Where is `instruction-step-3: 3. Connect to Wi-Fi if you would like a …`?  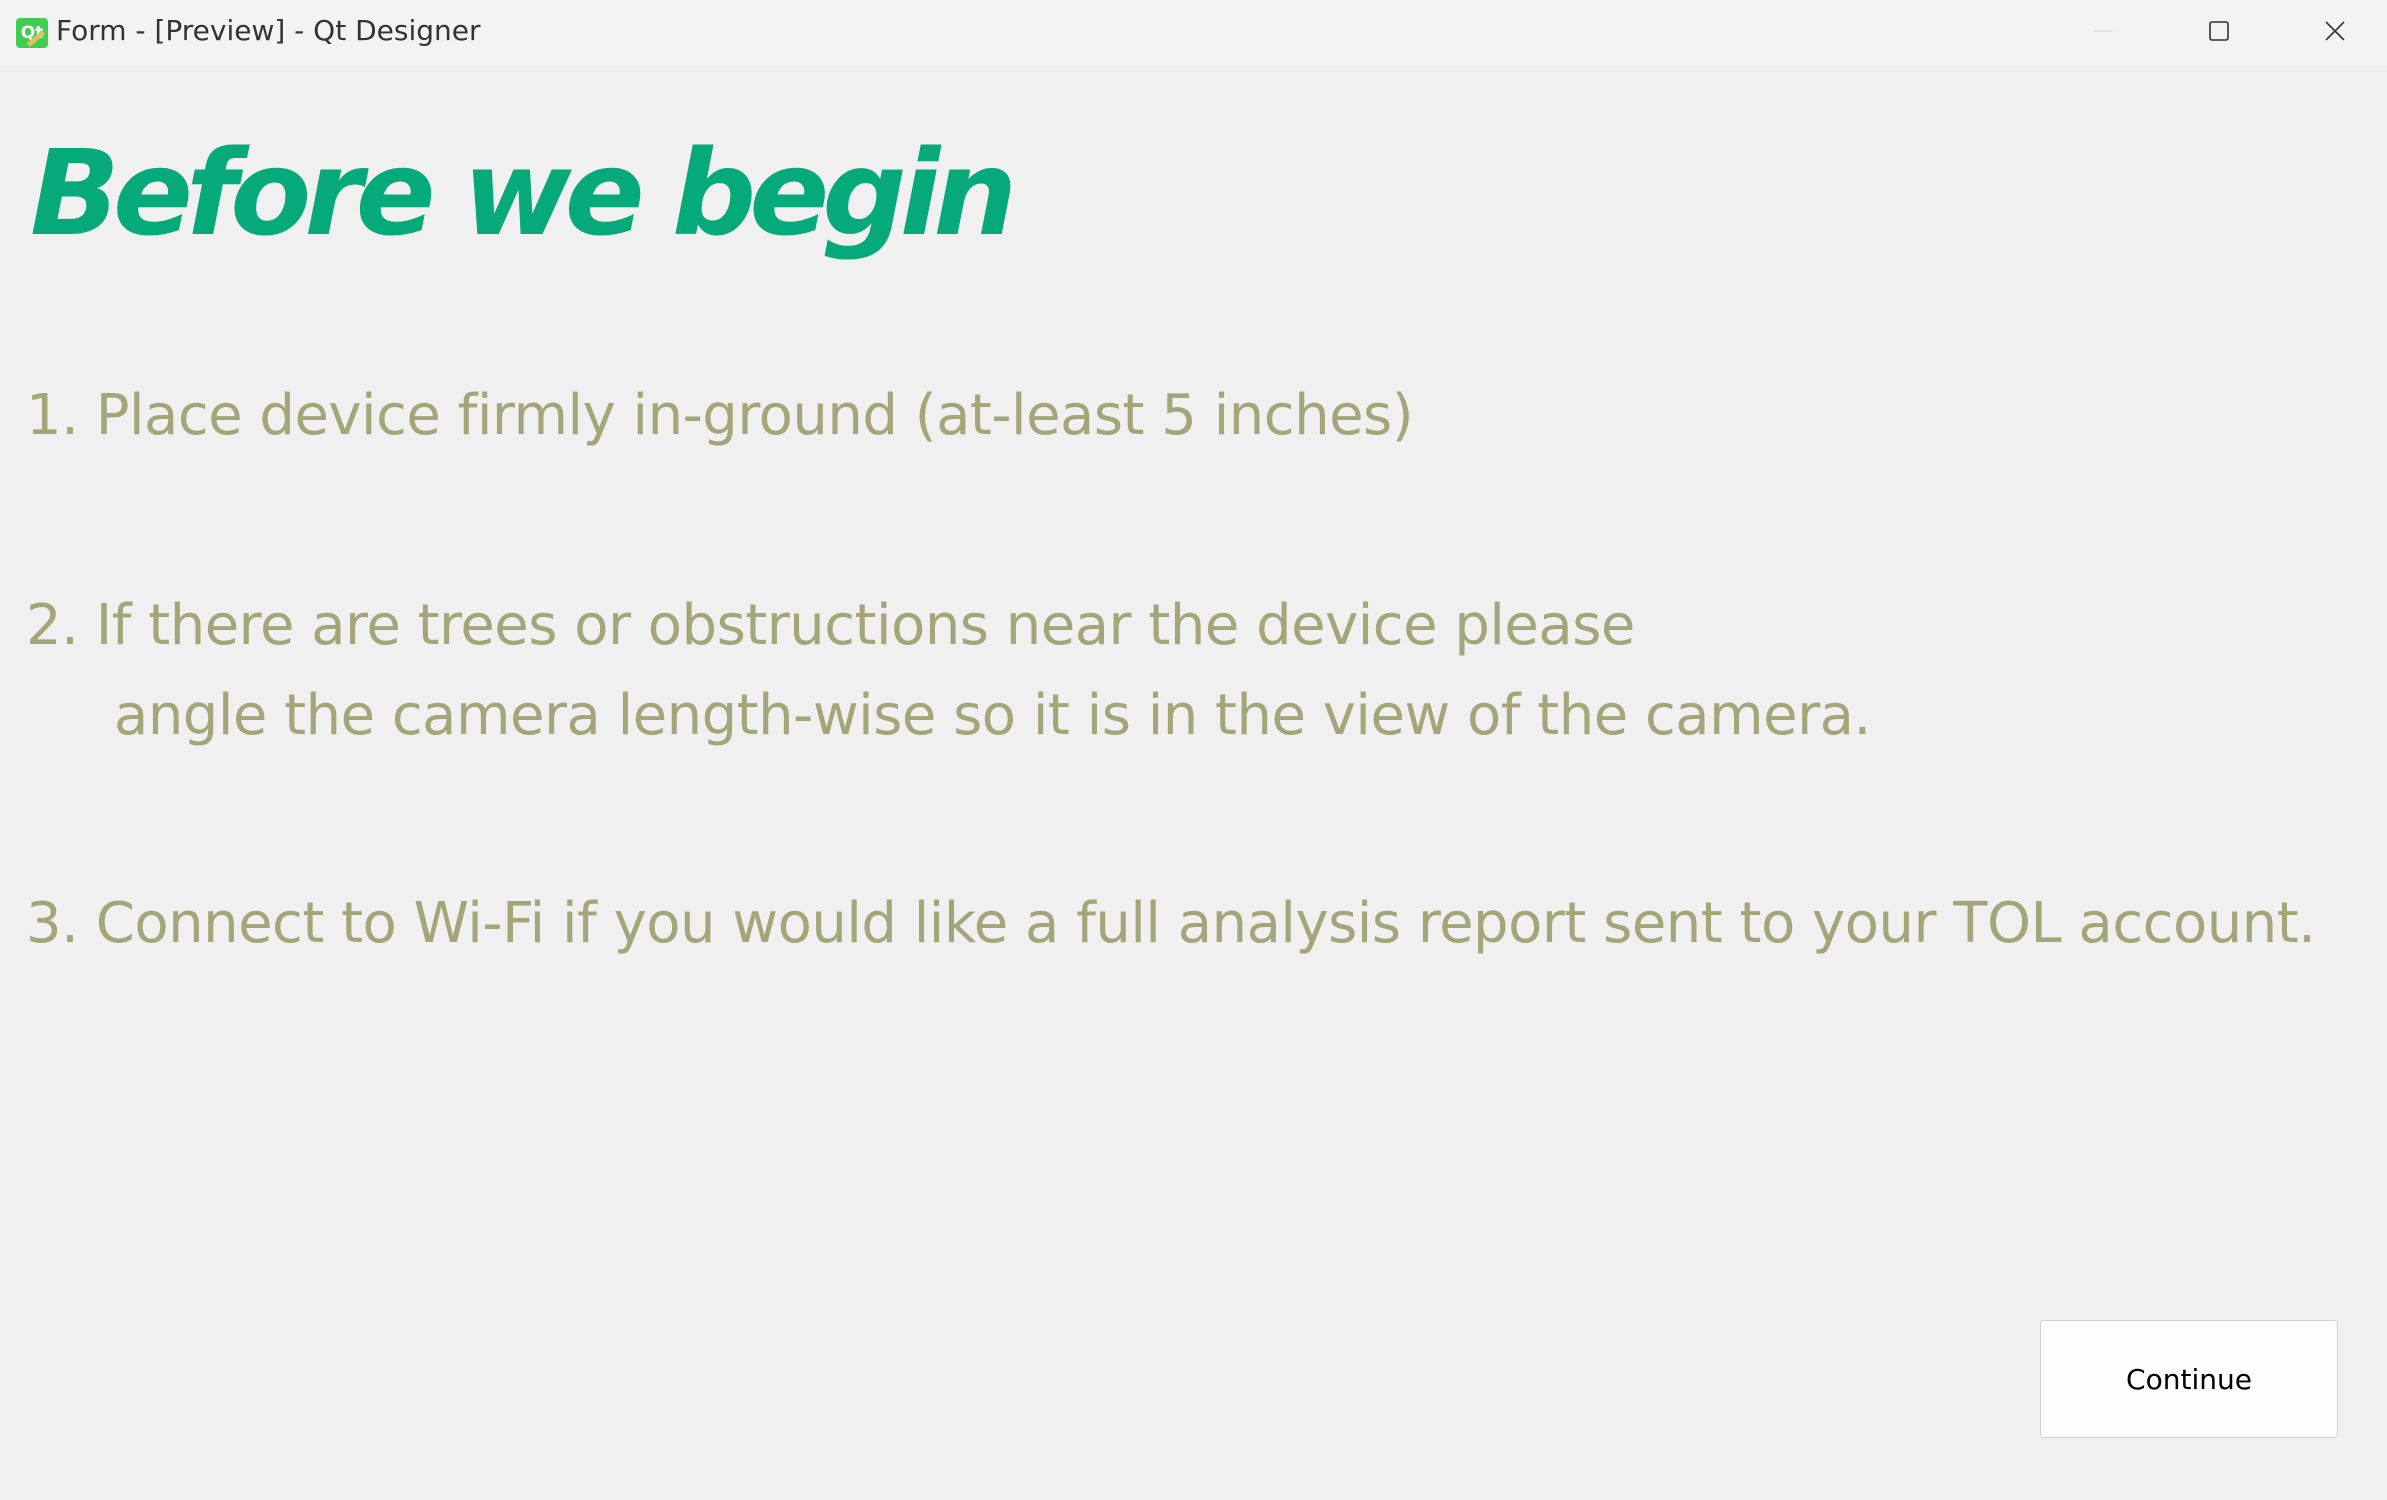
instruction-step-3: 3. Connect to Wi-Fi if you would like a … is located at coordinates (1171, 923).